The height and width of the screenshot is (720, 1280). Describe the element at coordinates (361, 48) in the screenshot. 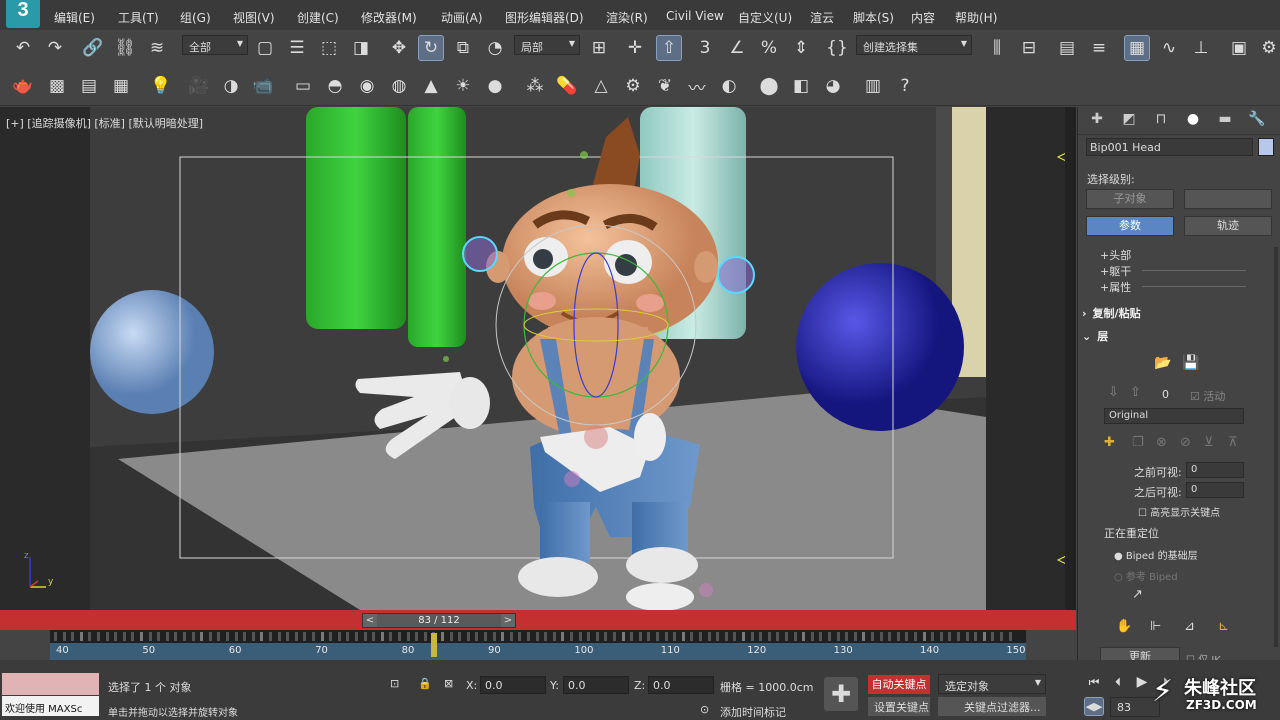

I see `window-crossing-icon: ◨` at that location.